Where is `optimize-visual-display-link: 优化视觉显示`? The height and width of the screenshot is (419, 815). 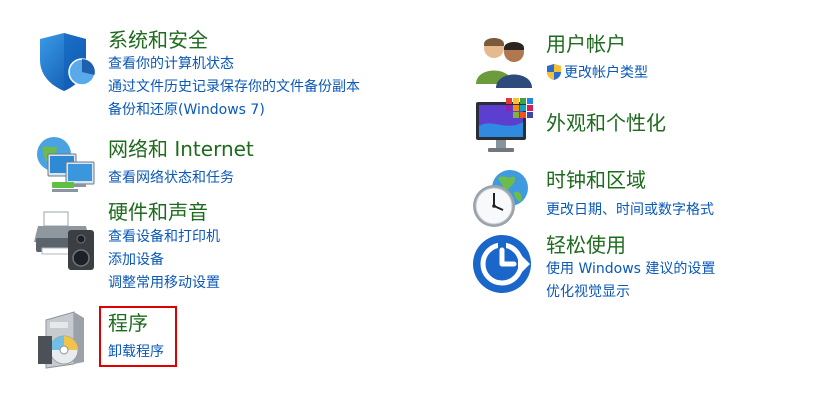 optimize-visual-display-link: 优化视觉显示 is located at coordinates (588, 292).